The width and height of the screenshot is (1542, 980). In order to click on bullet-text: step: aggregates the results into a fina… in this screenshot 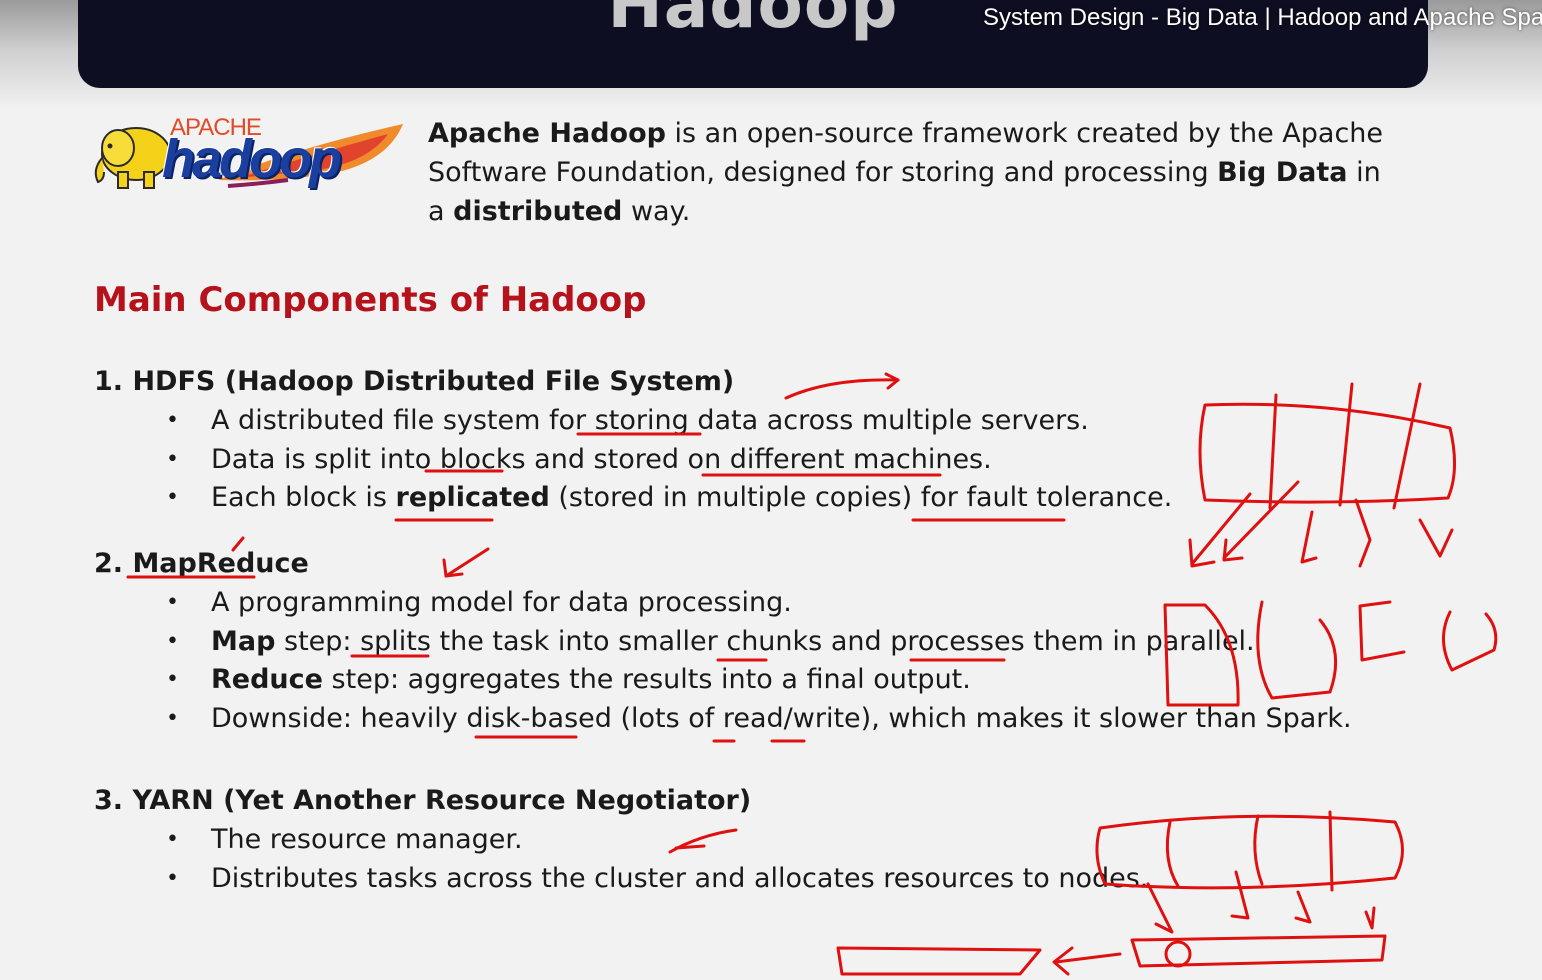, I will do `click(646, 679)`.